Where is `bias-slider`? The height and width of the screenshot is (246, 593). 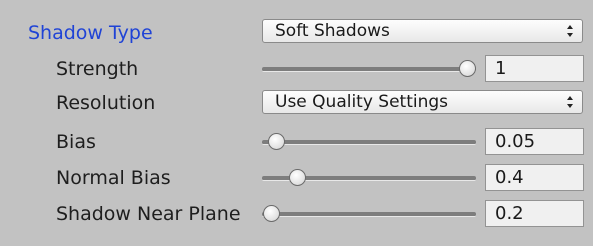
bias-slider is located at coordinates (369, 142).